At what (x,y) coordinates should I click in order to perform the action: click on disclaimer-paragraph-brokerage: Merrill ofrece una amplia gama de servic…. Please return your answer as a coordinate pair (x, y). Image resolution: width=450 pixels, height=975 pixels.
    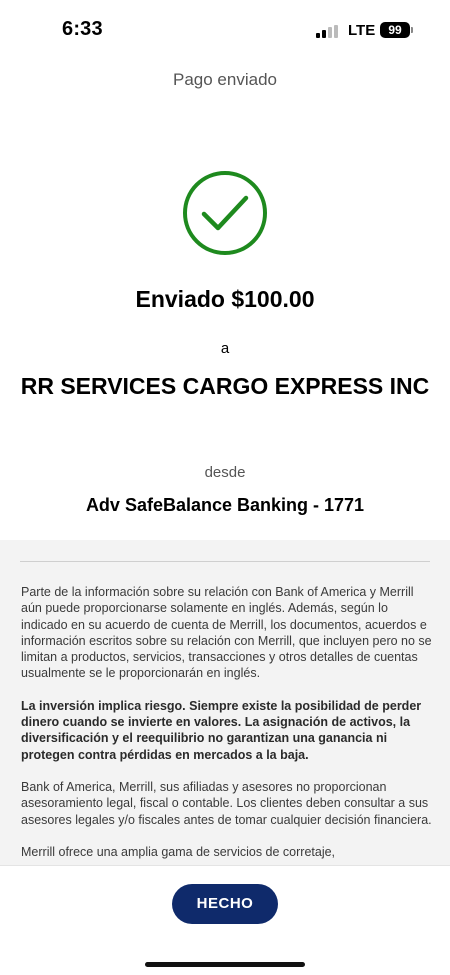
    Looking at the image, I should click on (178, 851).